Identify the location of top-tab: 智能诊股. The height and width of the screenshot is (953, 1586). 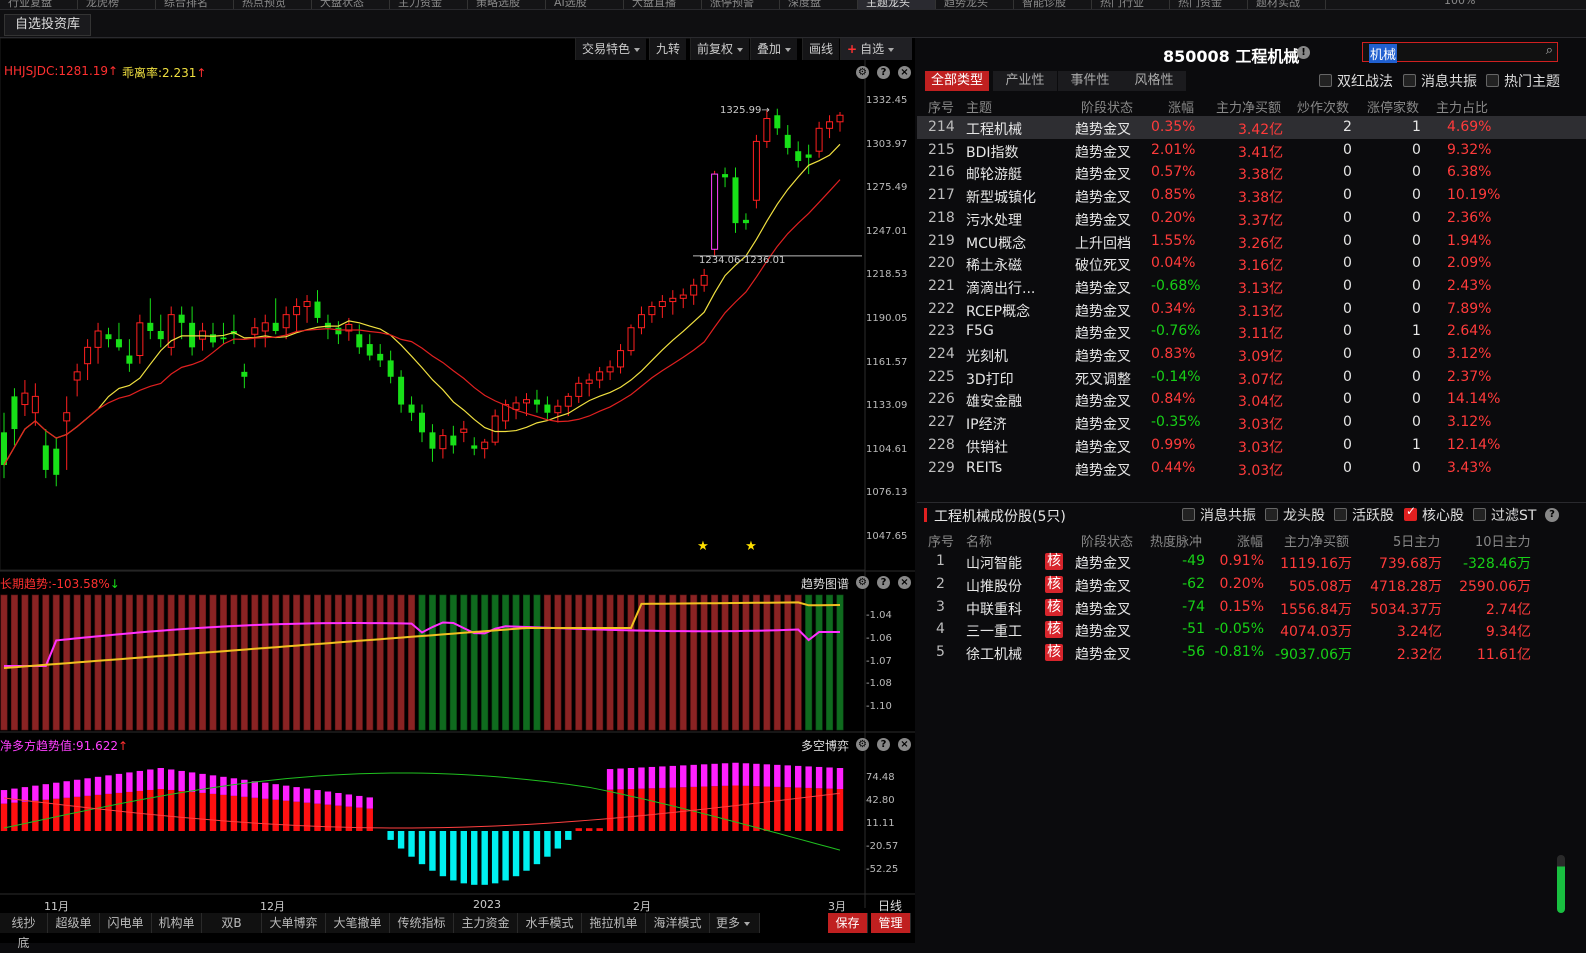
(1053, 4).